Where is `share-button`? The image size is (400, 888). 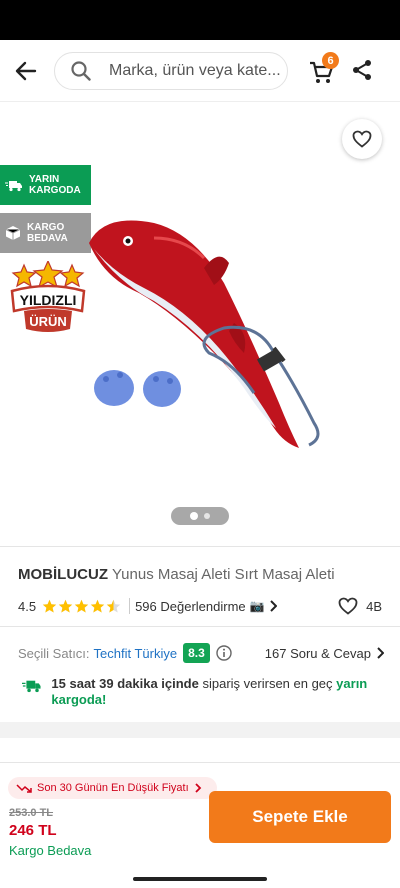 share-button is located at coordinates (363, 71).